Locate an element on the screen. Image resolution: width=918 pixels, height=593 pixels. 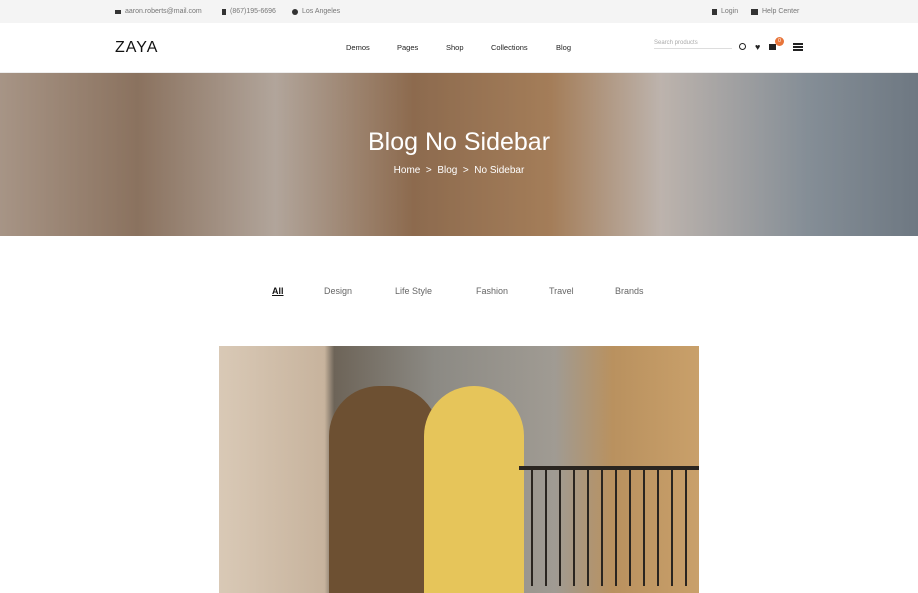
search-icon is located at coordinates (742, 46).